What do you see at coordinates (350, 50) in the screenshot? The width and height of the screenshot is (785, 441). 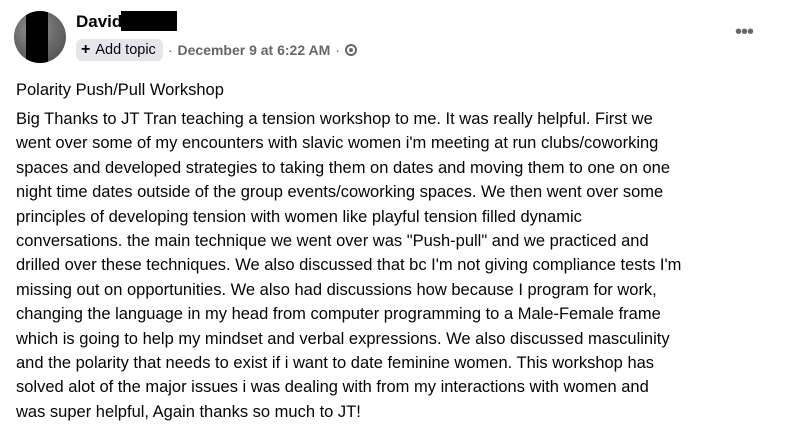 I see `globe-icon` at bounding box center [350, 50].